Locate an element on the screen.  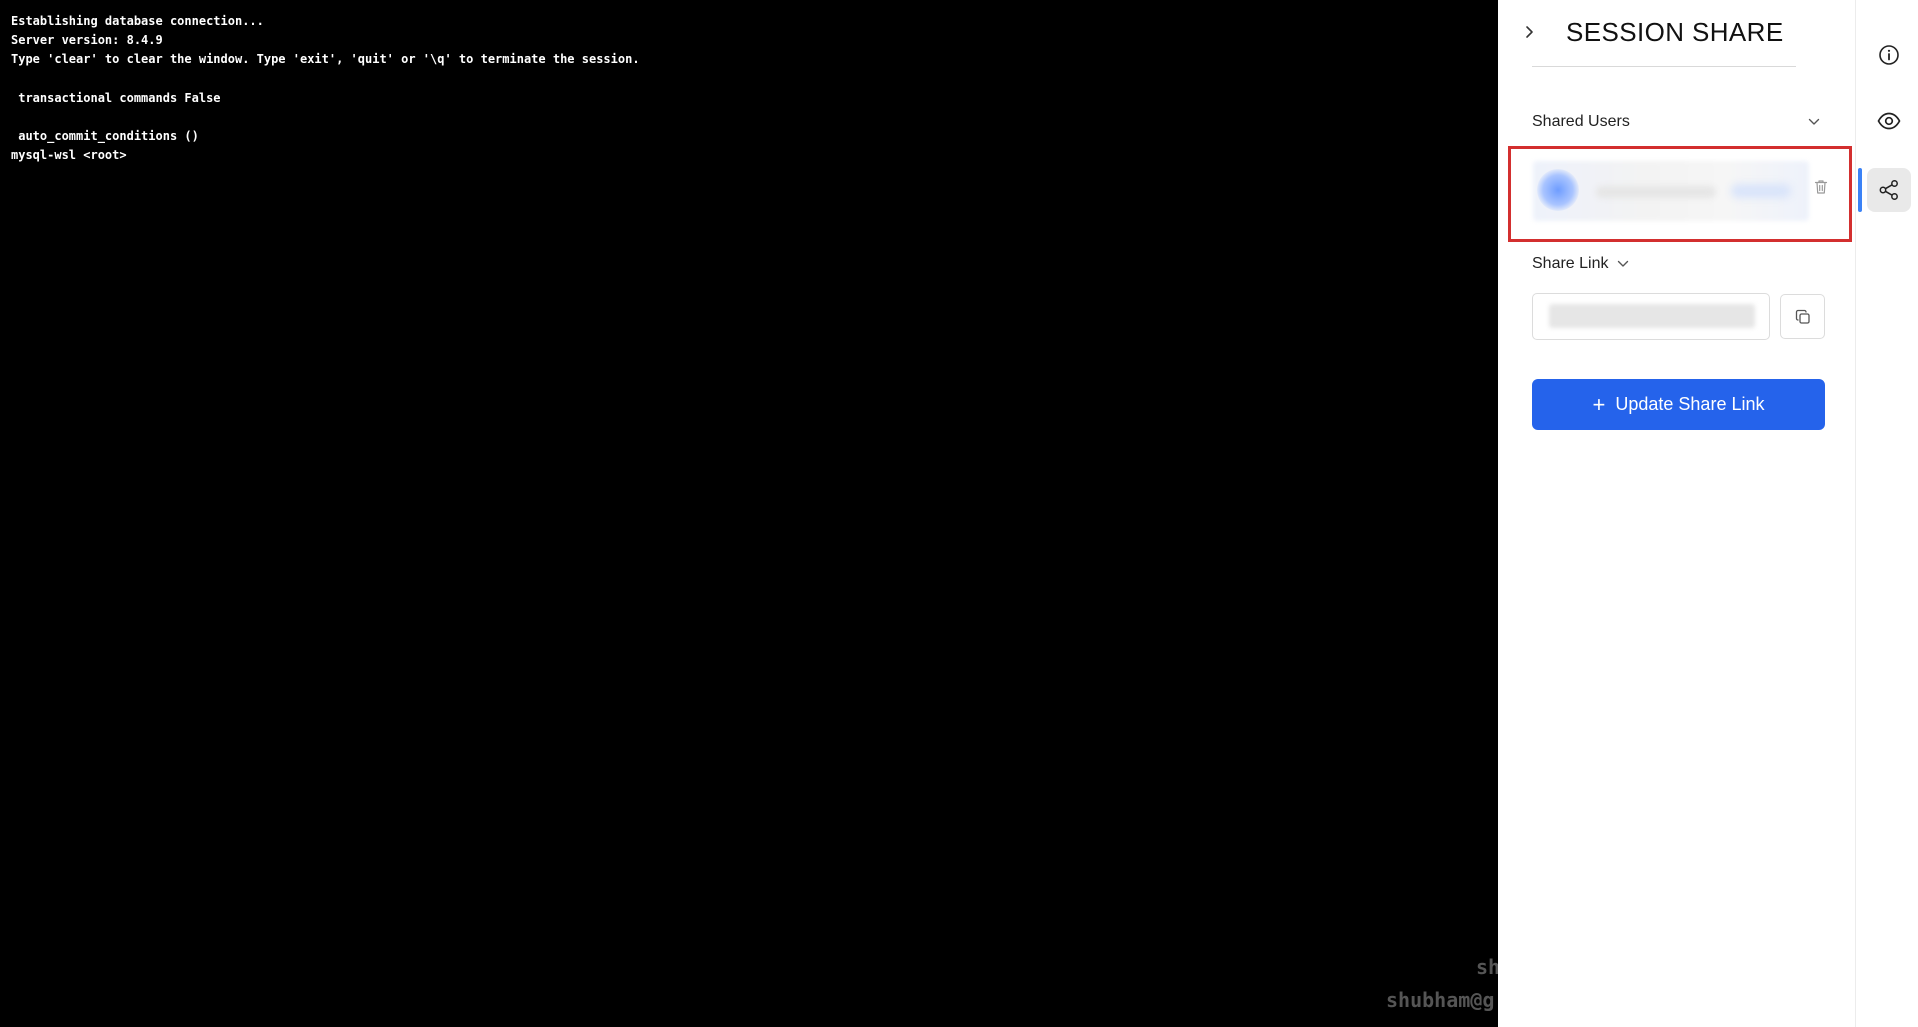
icon-rail is located at coordinates (1887, 513).